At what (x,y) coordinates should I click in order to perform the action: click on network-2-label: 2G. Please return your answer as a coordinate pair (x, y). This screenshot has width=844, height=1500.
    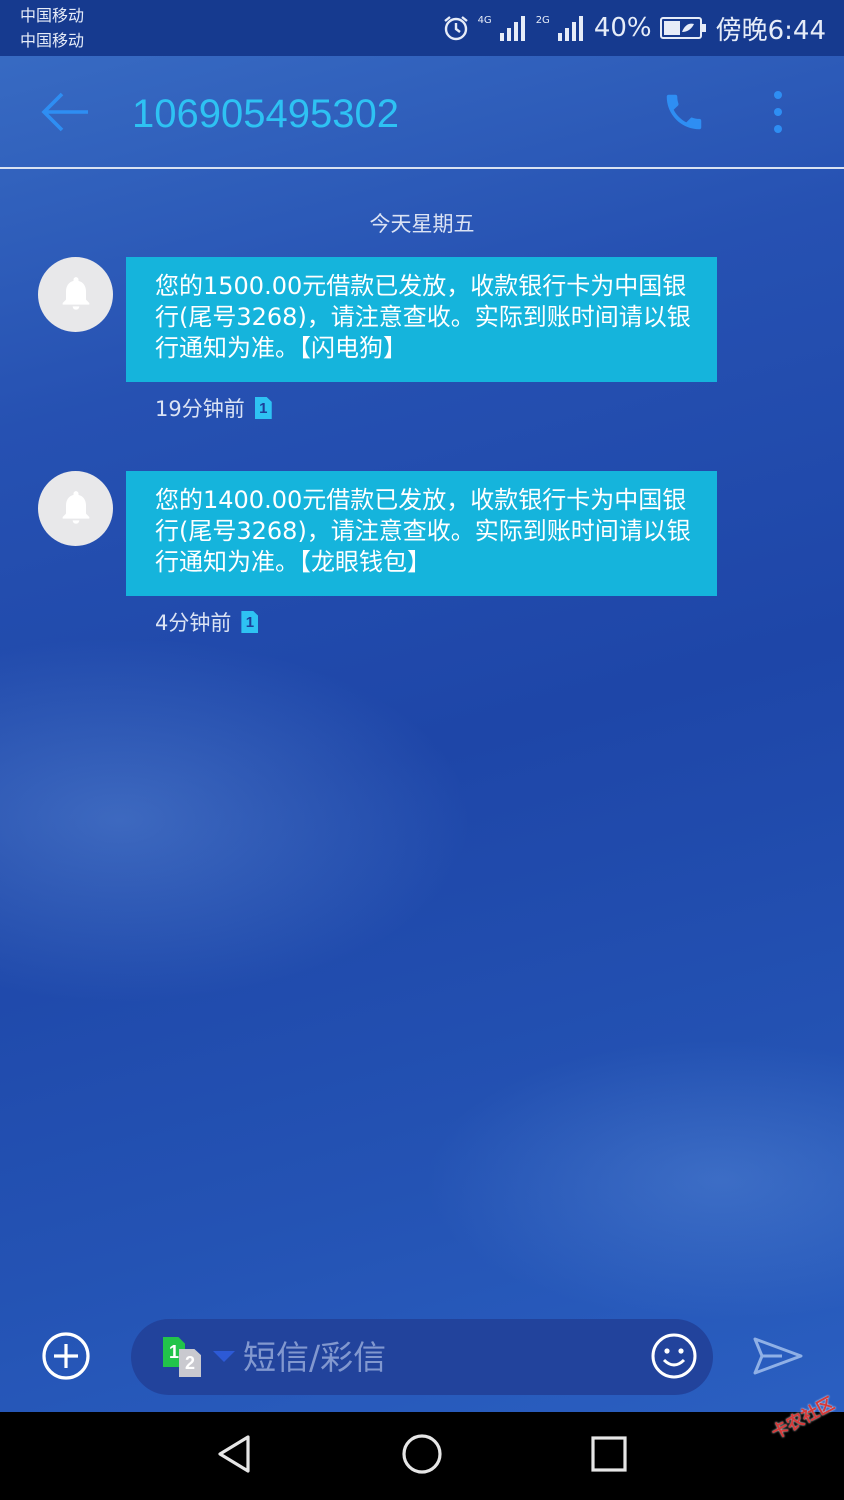
    Looking at the image, I should click on (542, 20).